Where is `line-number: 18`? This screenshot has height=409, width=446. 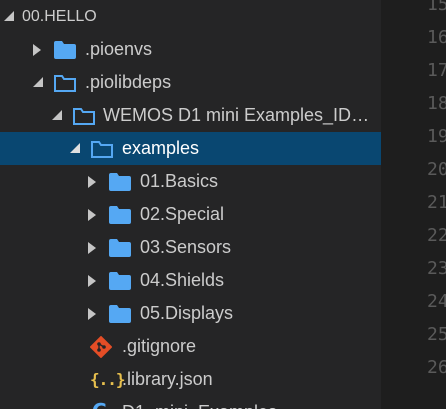
line-number: 18 is located at coordinates (436, 103).